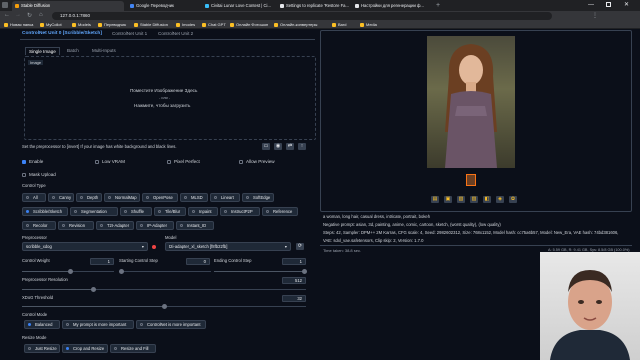 This screenshot has height=360, width=640. What do you see at coordinates (241, 162) in the screenshot?
I see `allow-preview-checkbox` at bounding box center [241, 162].